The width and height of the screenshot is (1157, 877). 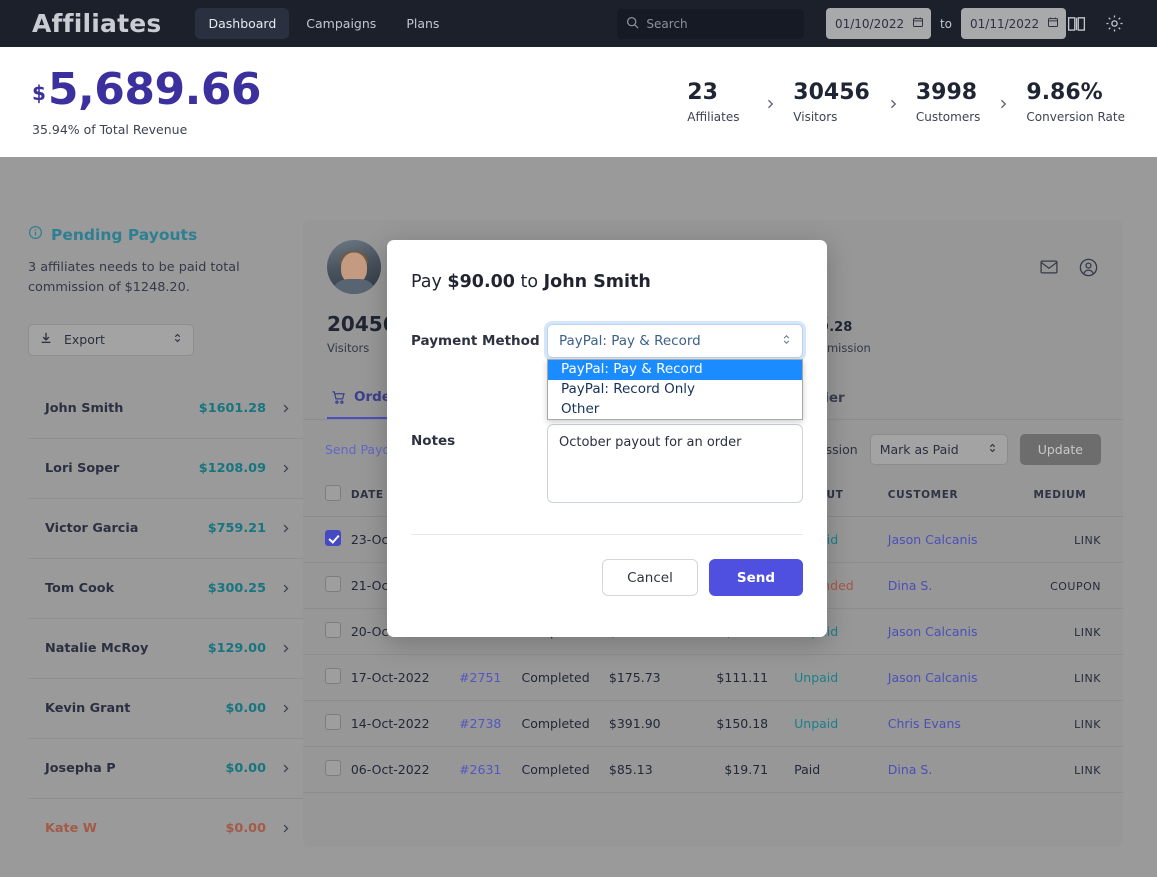 I want to click on cell-order: #2631, so click(x=490, y=769).